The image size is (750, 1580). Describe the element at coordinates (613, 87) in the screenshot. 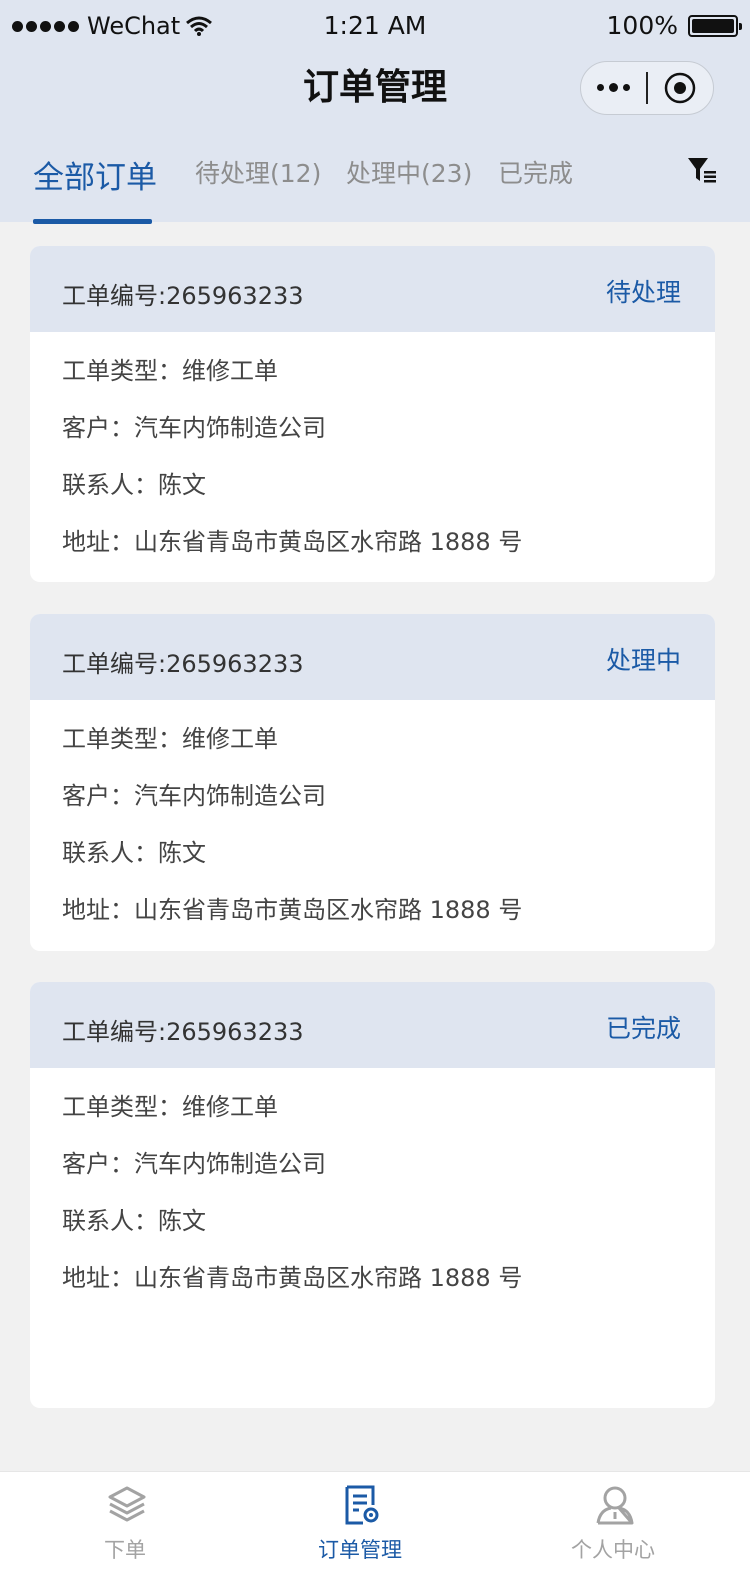

I see `more-icon` at that location.